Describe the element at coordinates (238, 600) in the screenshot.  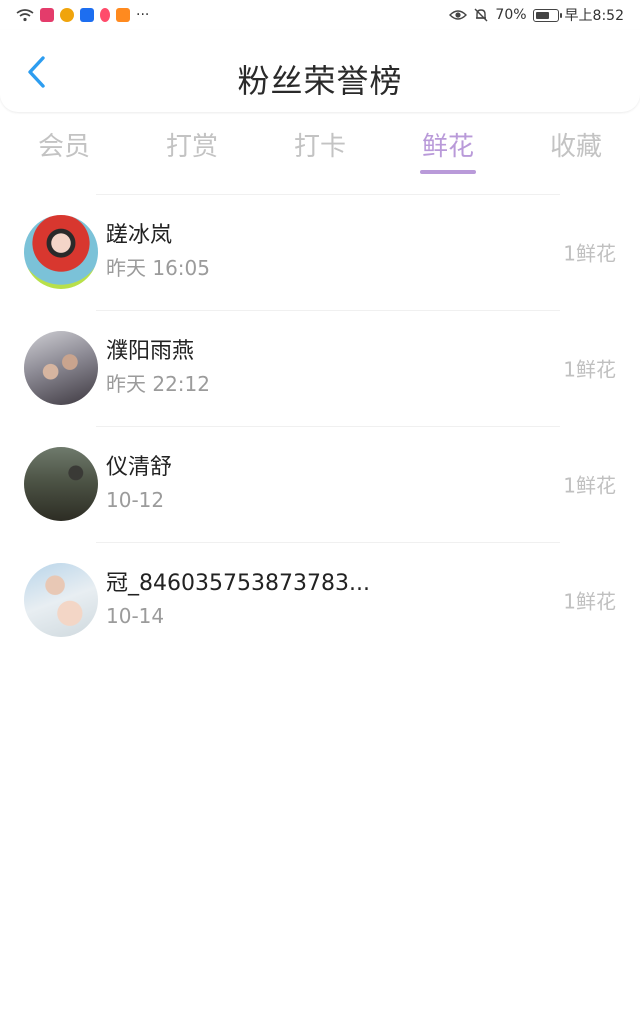
I see `item-info: 冠_846035753873783... 10-14` at that location.